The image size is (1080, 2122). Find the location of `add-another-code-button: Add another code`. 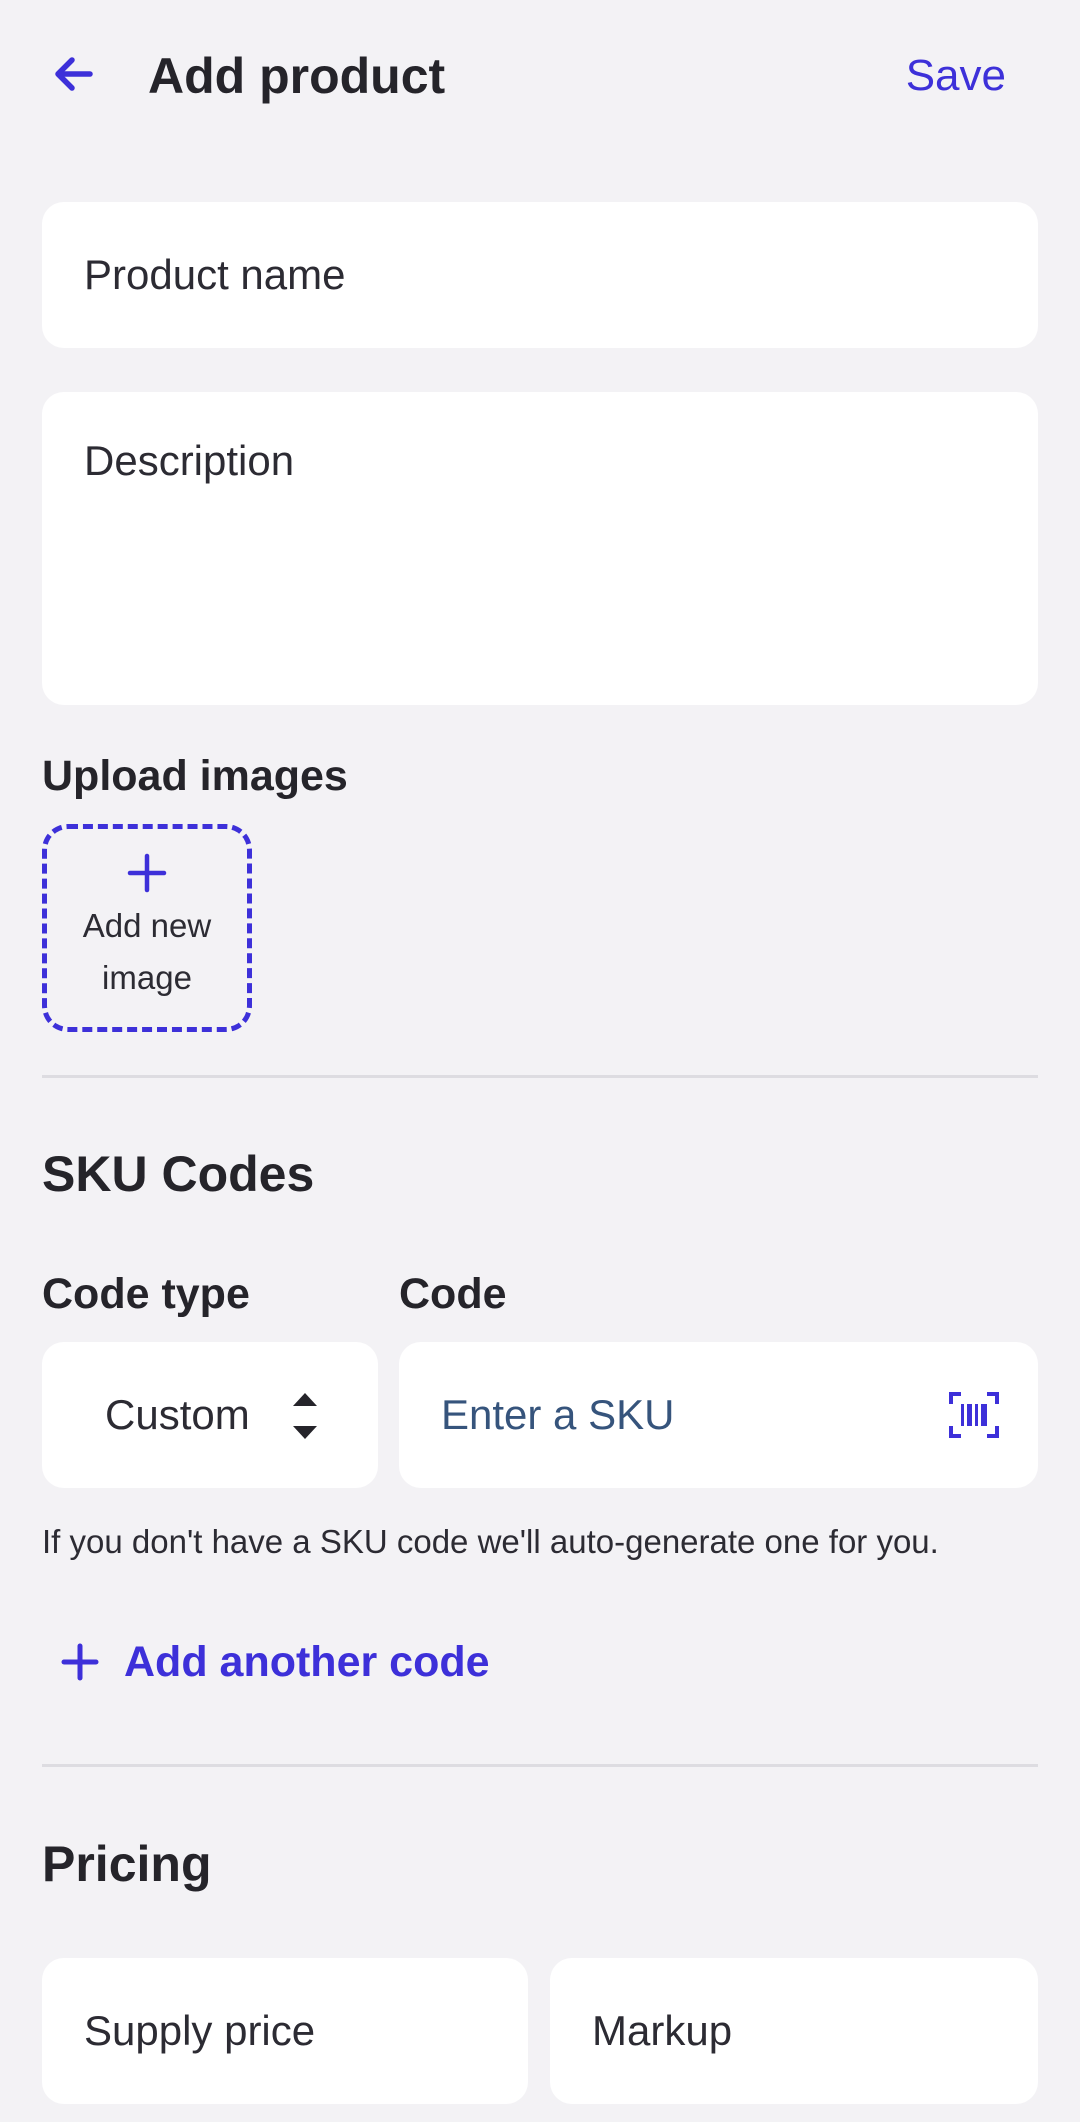

add-another-code-button: Add another code is located at coordinates (275, 1662).